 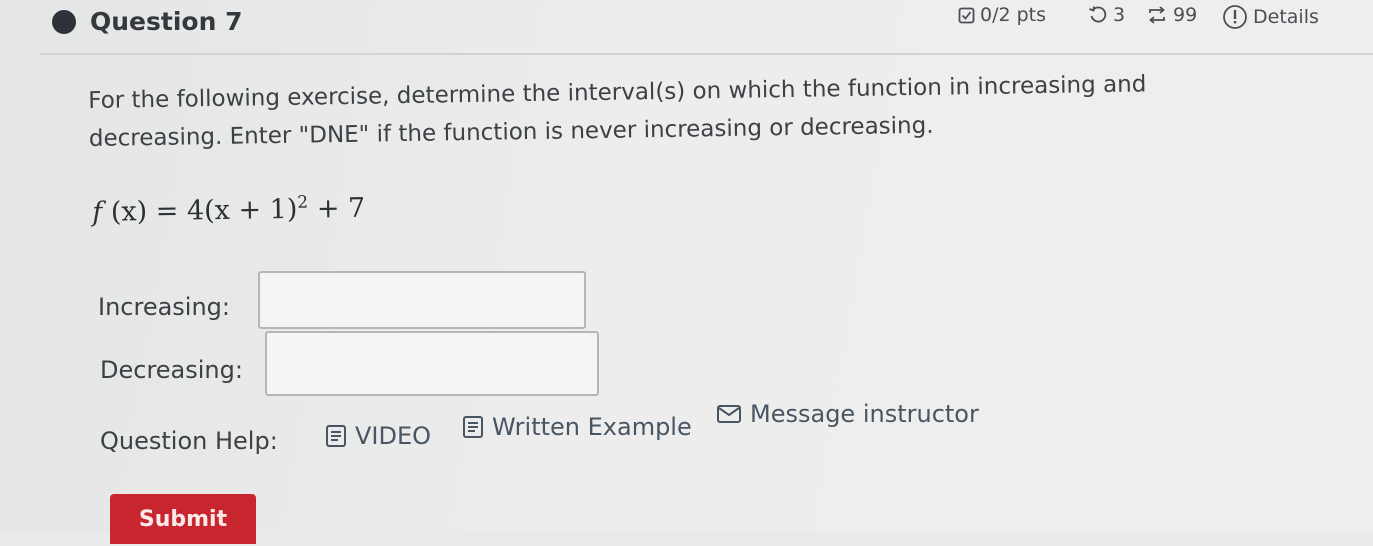 What do you see at coordinates (864, 414) in the screenshot?
I see `message-instructor-label: Message instructor` at bounding box center [864, 414].